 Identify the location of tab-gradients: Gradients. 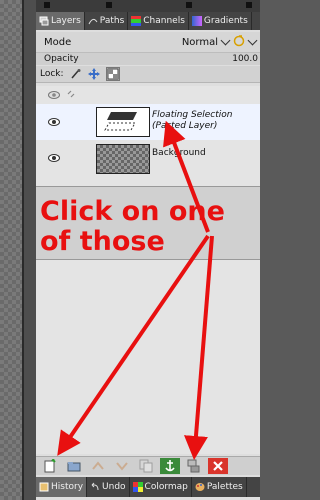
(220, 21).